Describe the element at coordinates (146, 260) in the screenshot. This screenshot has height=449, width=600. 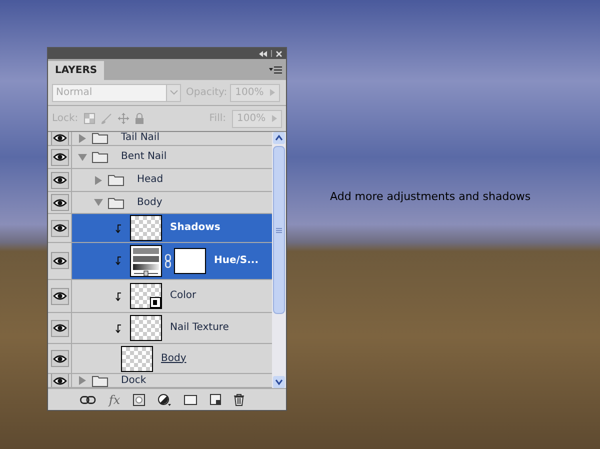
I see `adjustment-thumbnail` at that location.